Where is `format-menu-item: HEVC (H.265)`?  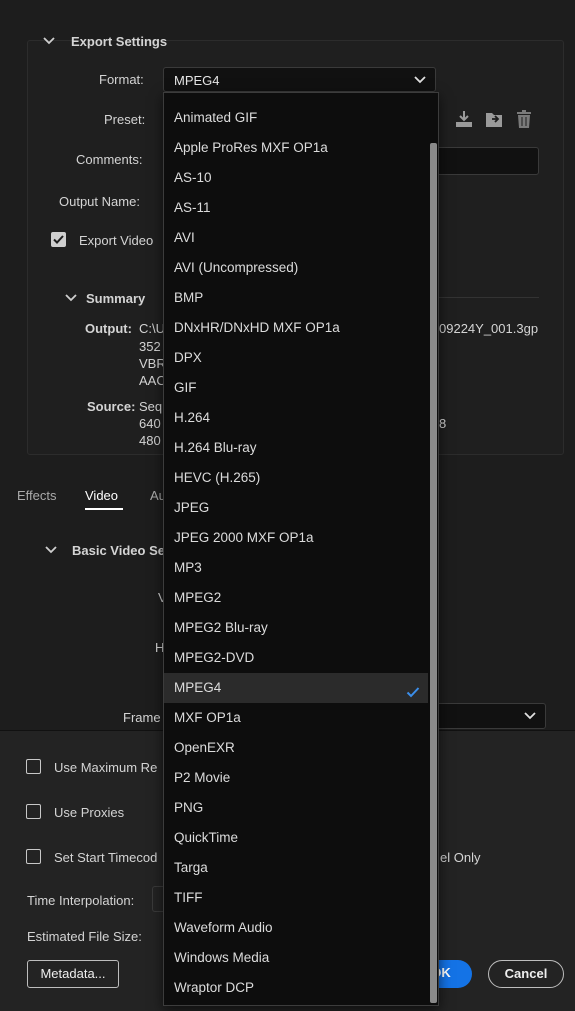 format-menu-item: HEVC (H.265) is located at coordinates (296, 478).